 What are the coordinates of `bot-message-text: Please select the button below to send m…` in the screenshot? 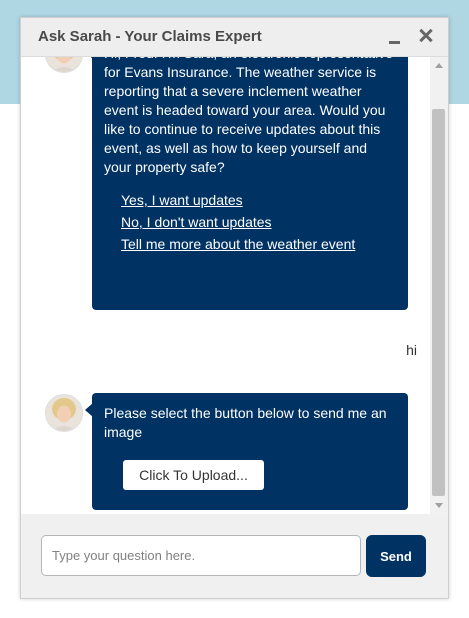 It's located at (245, 422).